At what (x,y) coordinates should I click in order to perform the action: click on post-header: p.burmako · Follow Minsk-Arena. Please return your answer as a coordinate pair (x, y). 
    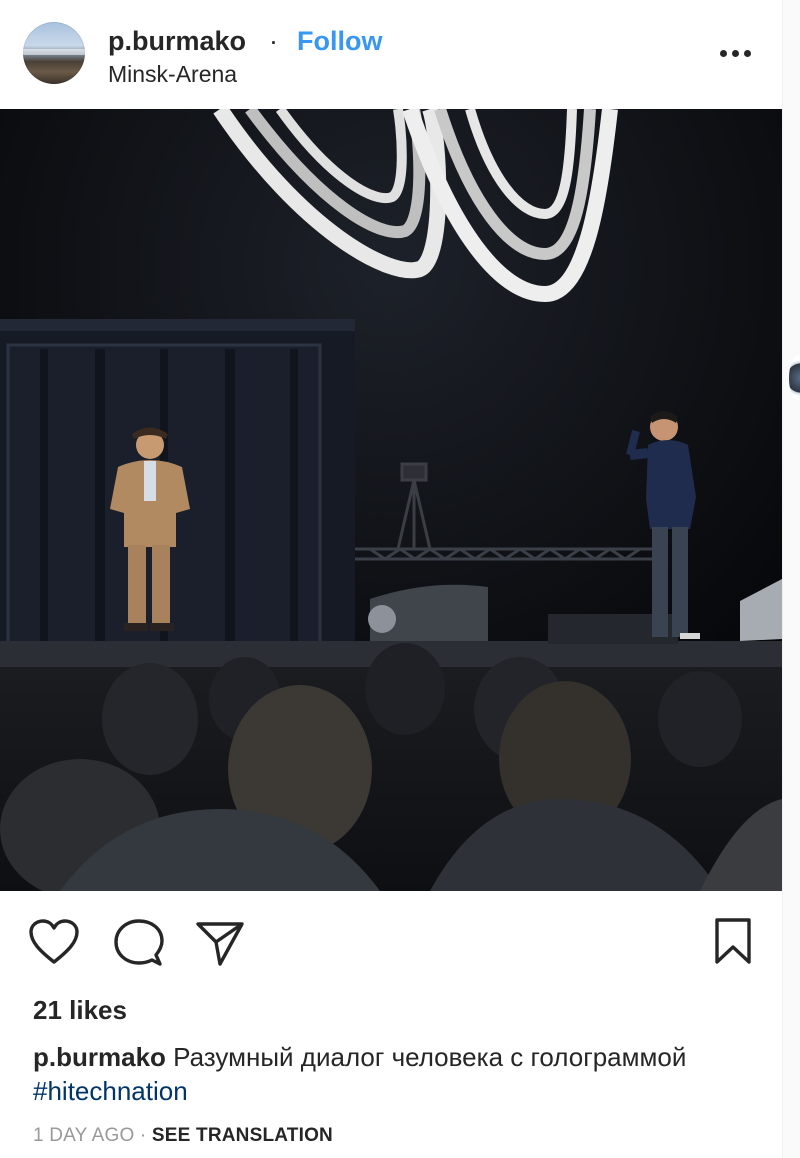
    Looking at the image, I should click on (391, 54).